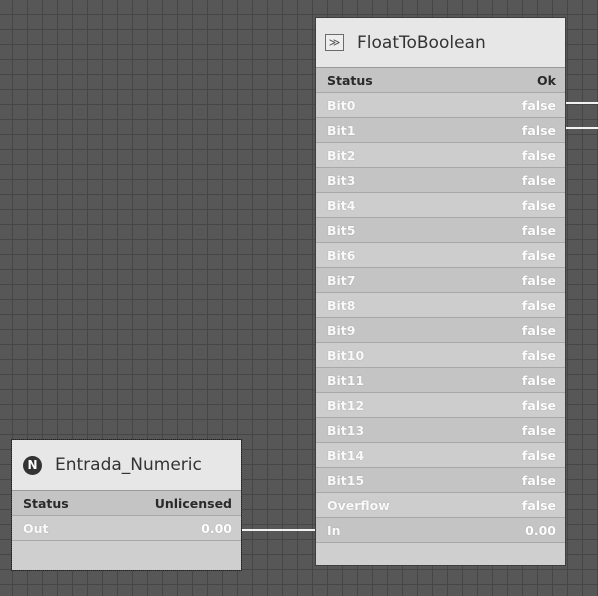  Describe the element at coordinates (440, 505) in the screenshot. I see `slot-overflow: Overflow false` at that location.